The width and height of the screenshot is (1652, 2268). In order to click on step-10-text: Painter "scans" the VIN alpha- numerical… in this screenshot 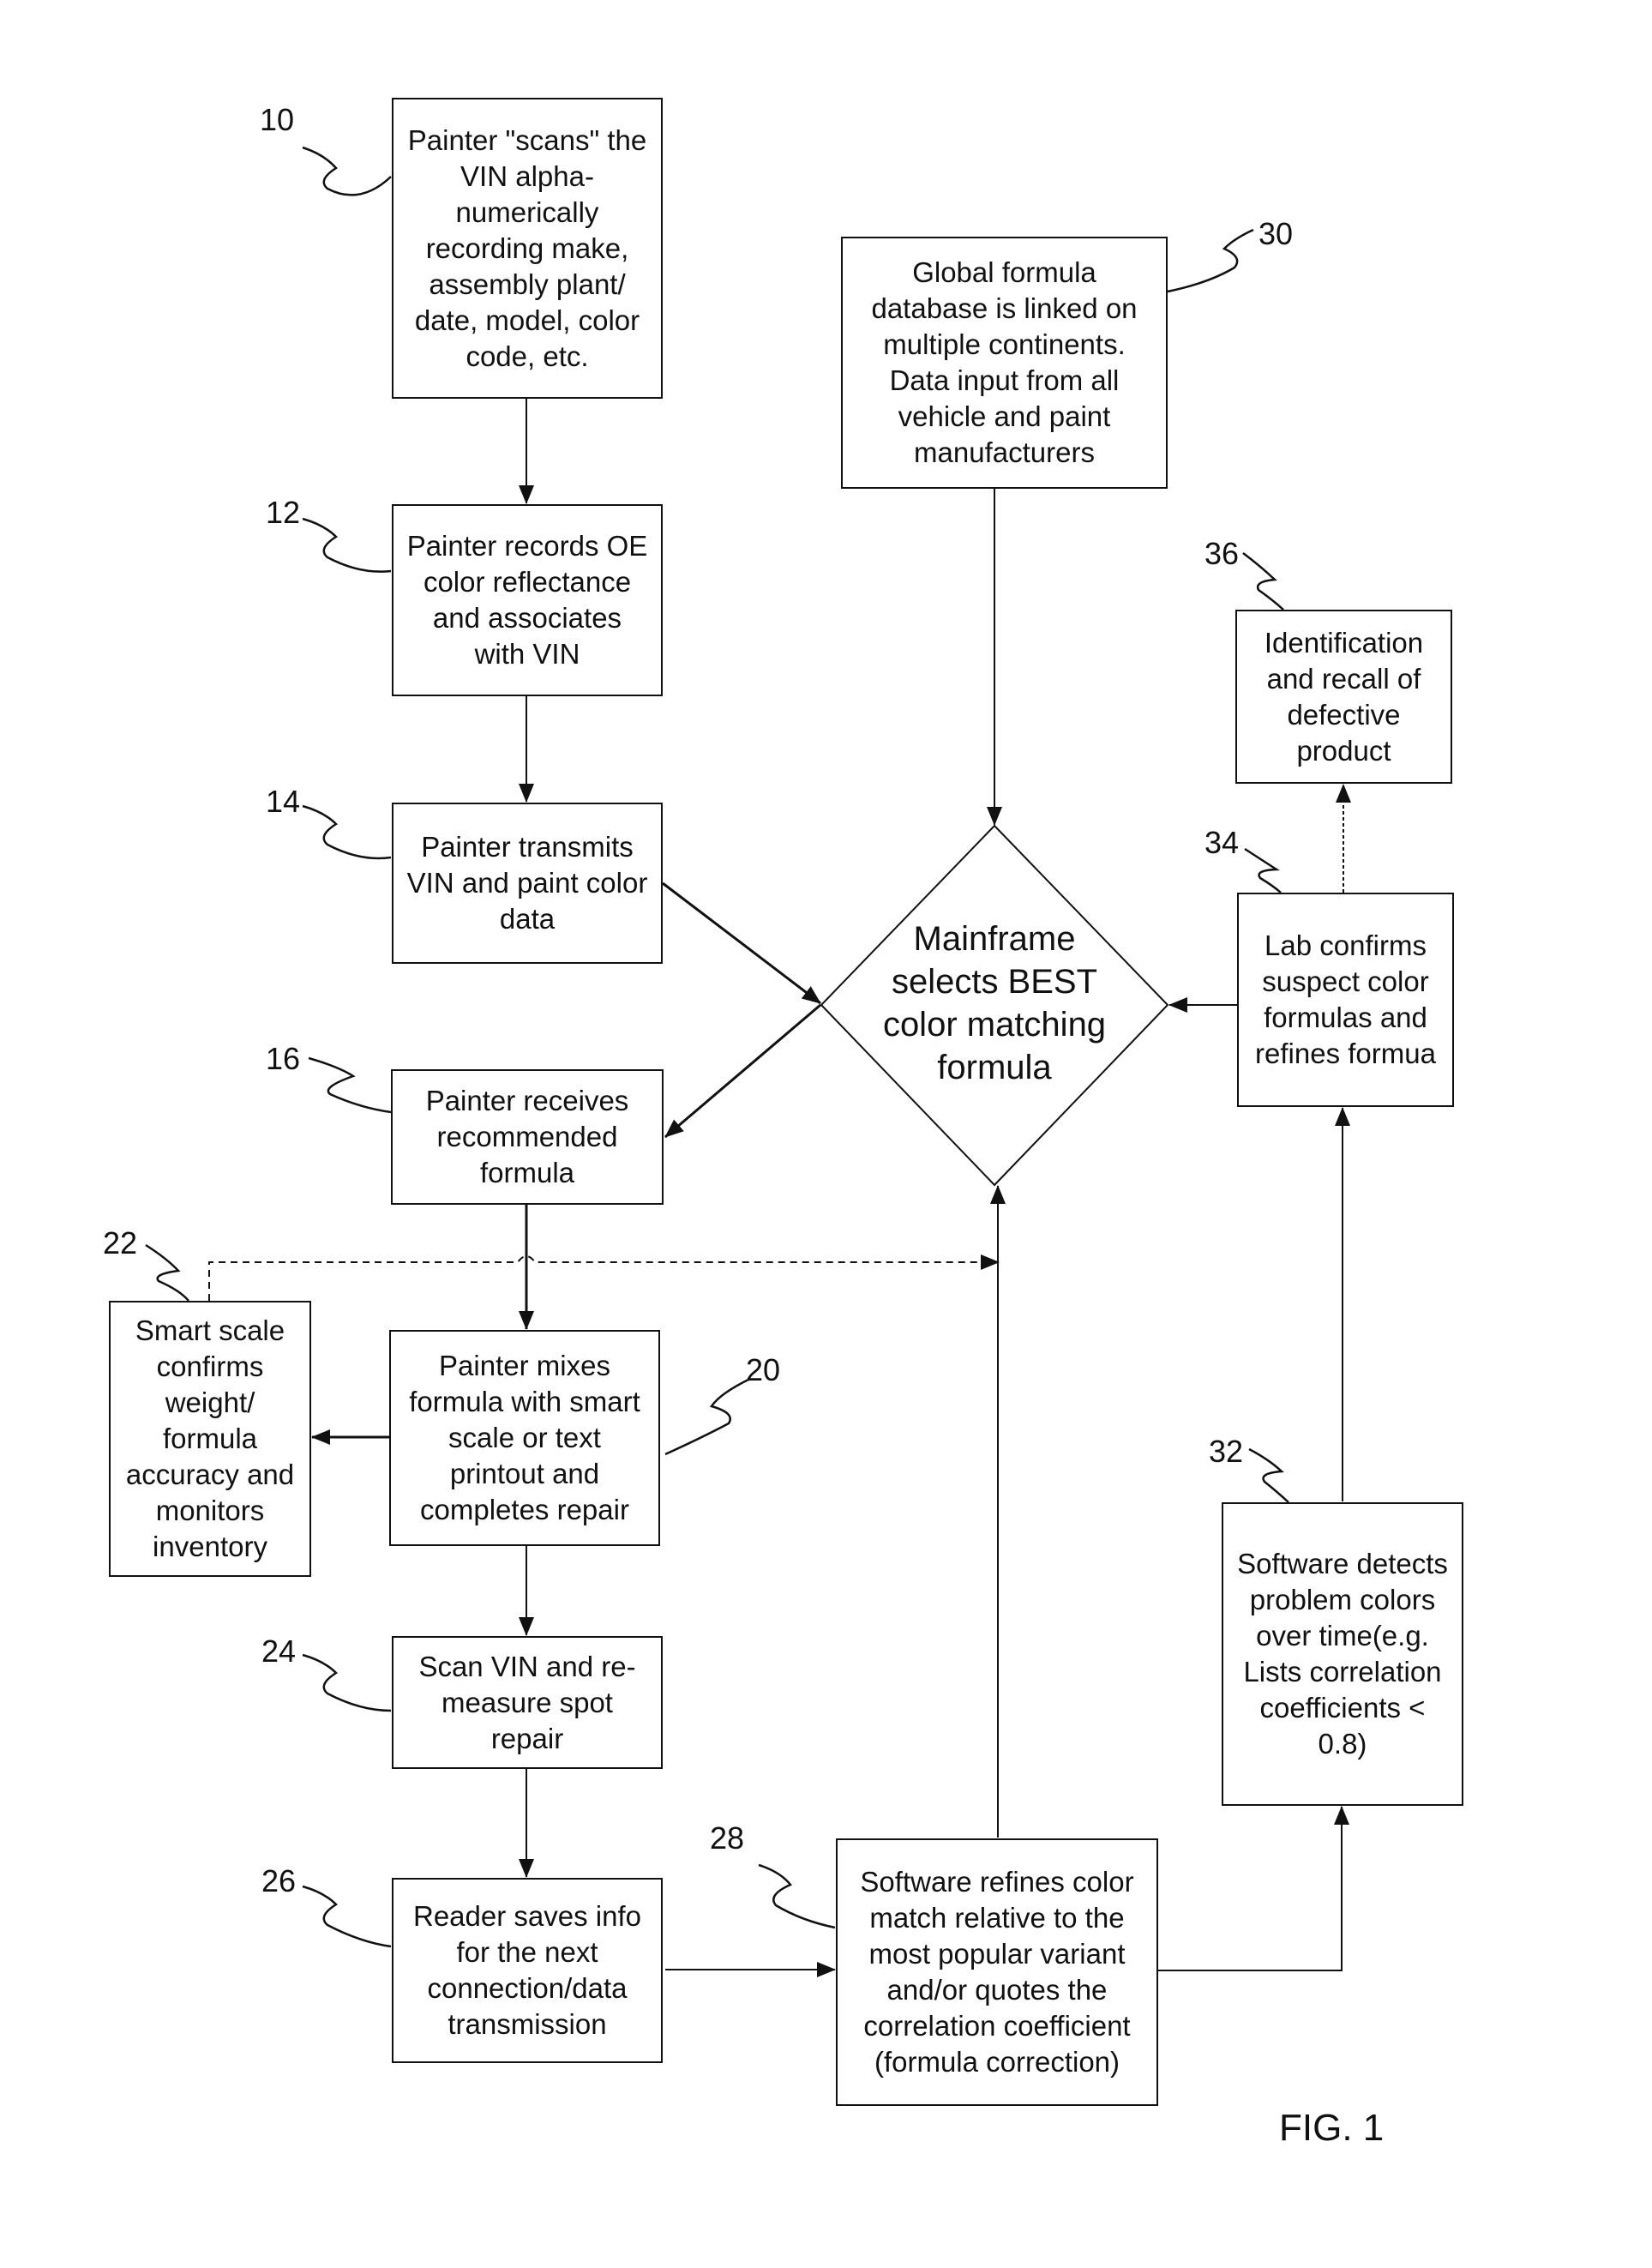, I will do `click(527, 247)`.